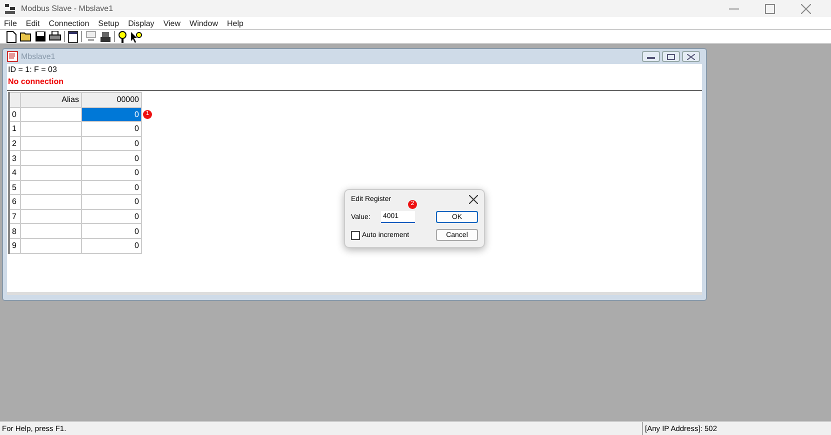 The height and width of the screenshot is (435, 831). Describe the element at coordinates (14, 158) in the screenshot. I see `row-header: 3` at that location.